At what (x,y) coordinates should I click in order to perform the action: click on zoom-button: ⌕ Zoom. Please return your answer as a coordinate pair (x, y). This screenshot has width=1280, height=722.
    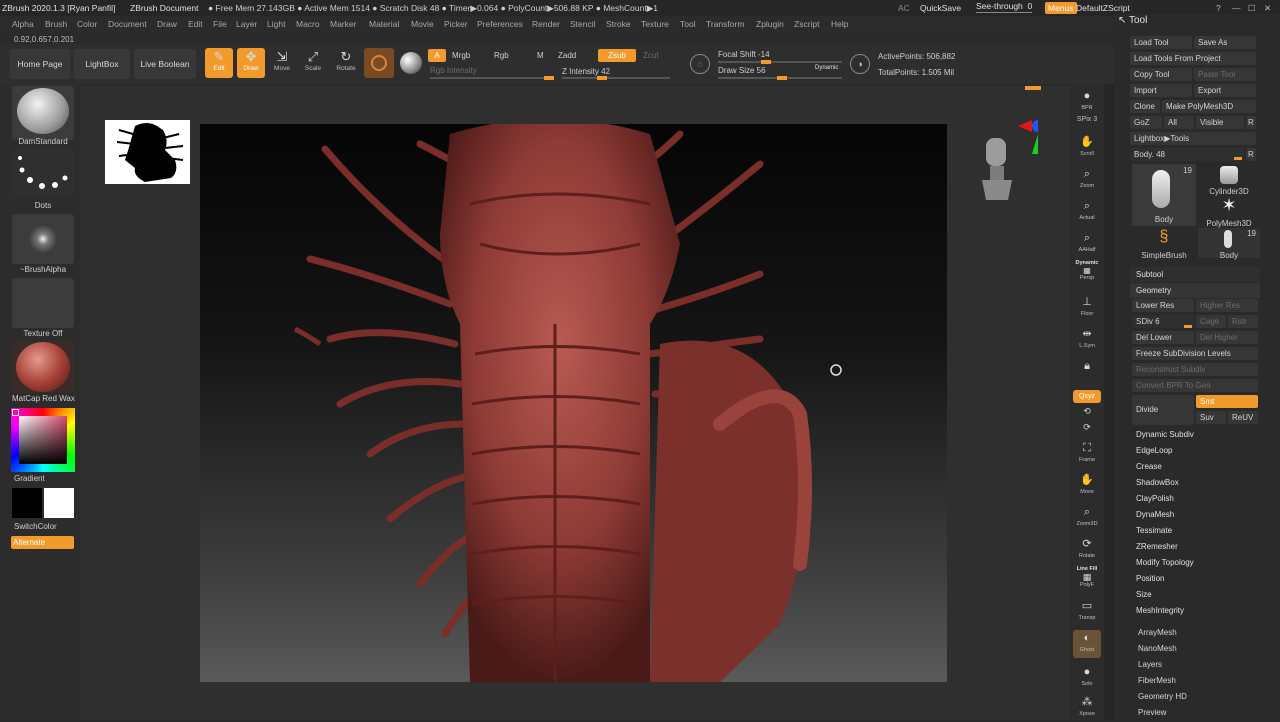
    Looking at the image, I should click on (1087, 180).